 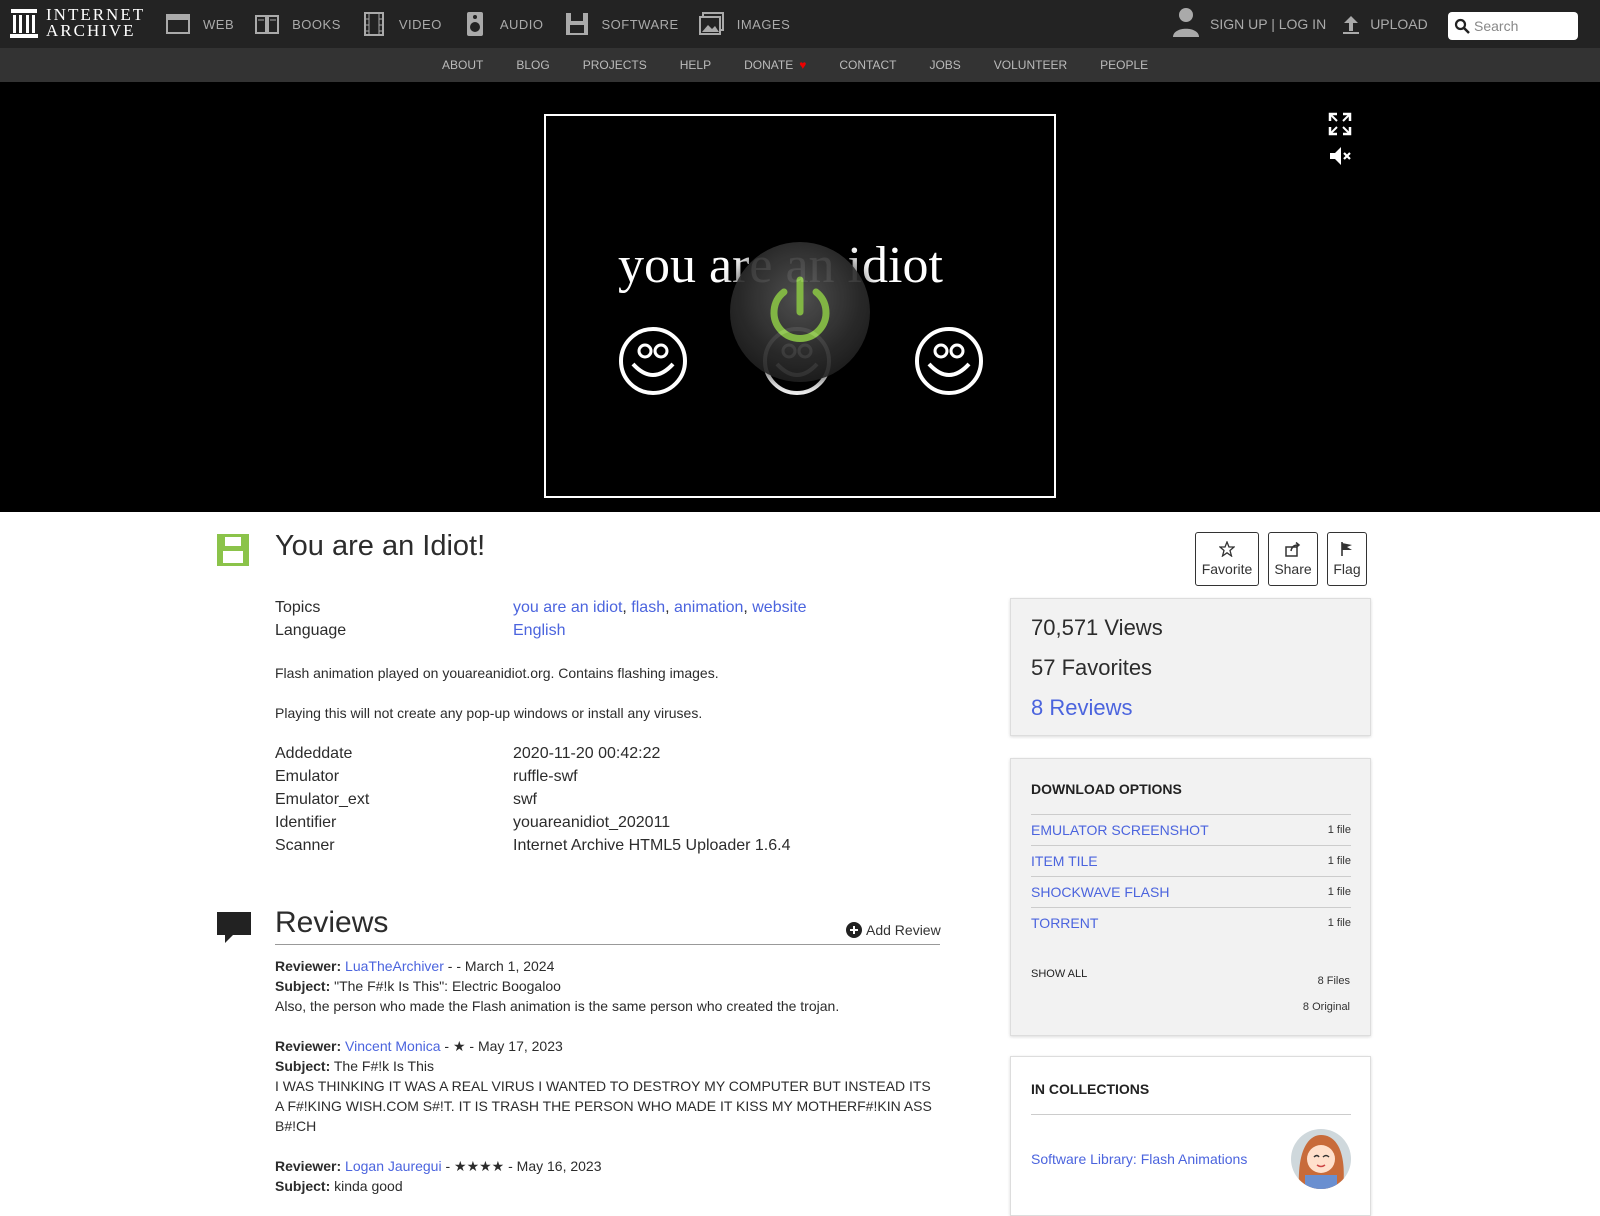 I want to click on language-link: English, so click(x=539, y=630).